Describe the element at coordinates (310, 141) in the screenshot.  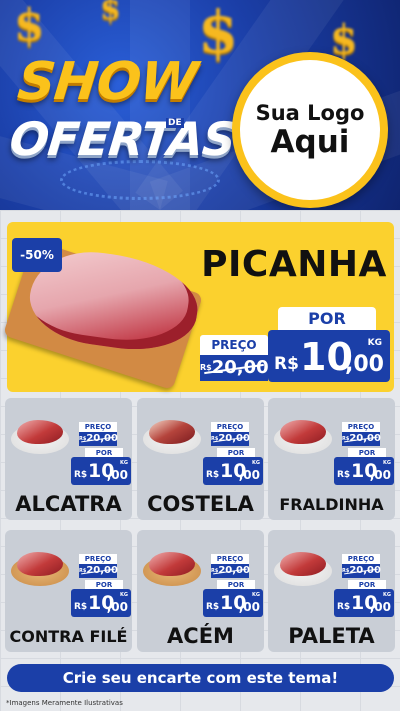
I see `logo-text-line2: Aqui` at that location.